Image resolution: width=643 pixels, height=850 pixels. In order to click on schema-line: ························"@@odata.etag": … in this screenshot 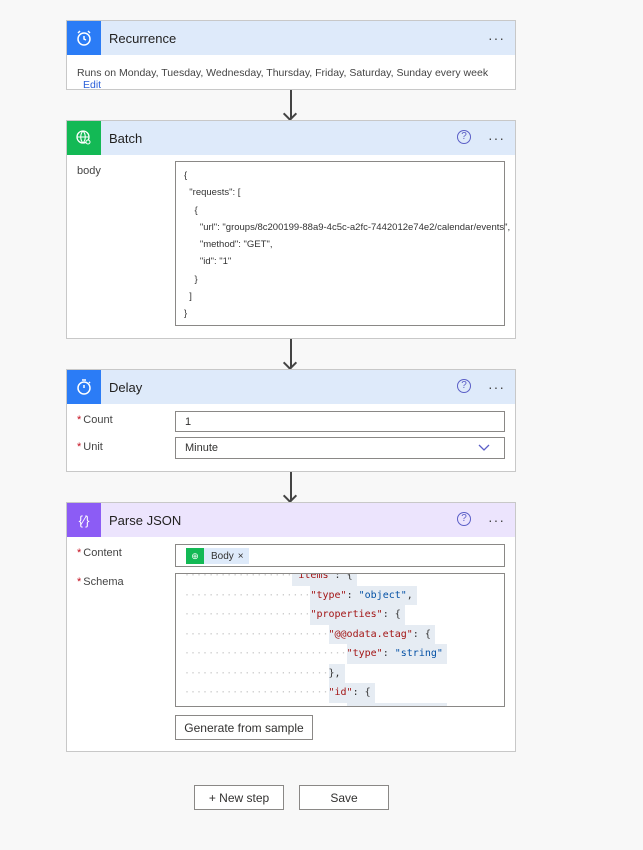, I will do `click(344, 634)`.